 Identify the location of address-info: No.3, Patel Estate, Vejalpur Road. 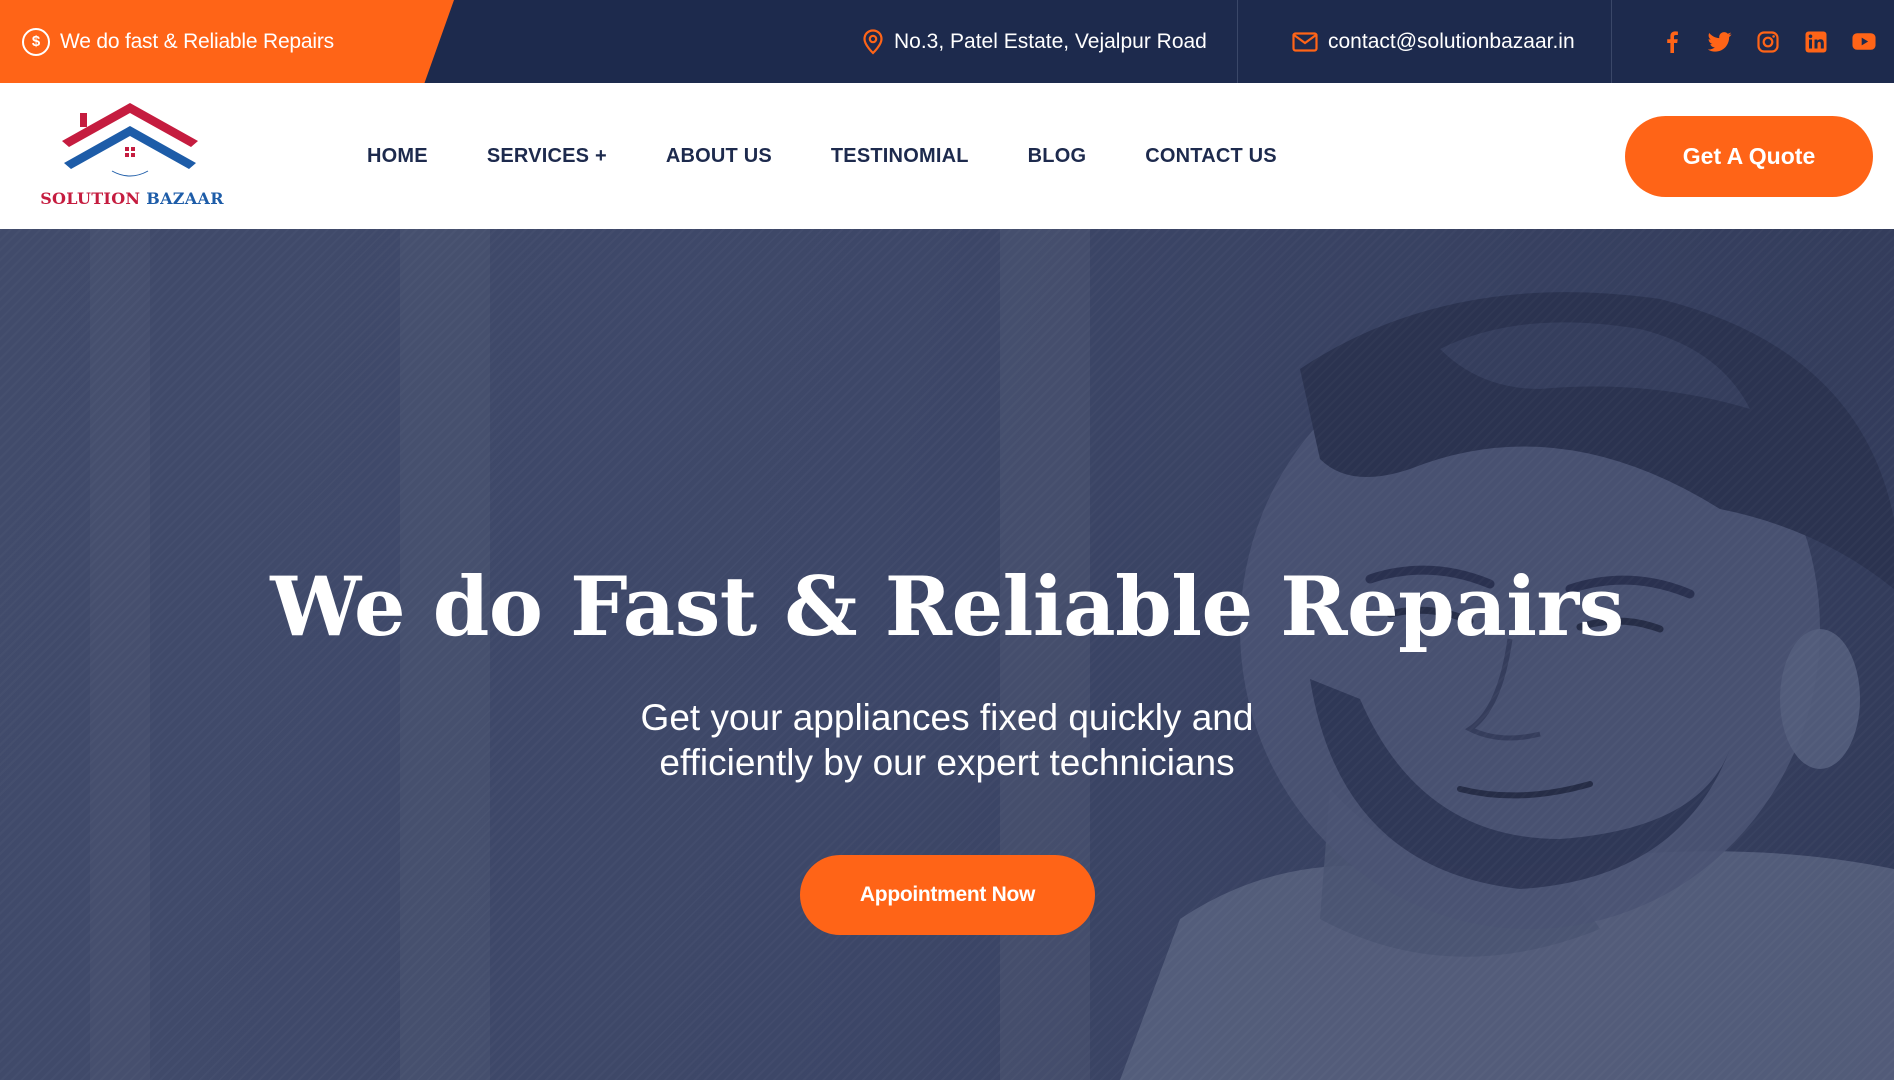
(1034, 41).